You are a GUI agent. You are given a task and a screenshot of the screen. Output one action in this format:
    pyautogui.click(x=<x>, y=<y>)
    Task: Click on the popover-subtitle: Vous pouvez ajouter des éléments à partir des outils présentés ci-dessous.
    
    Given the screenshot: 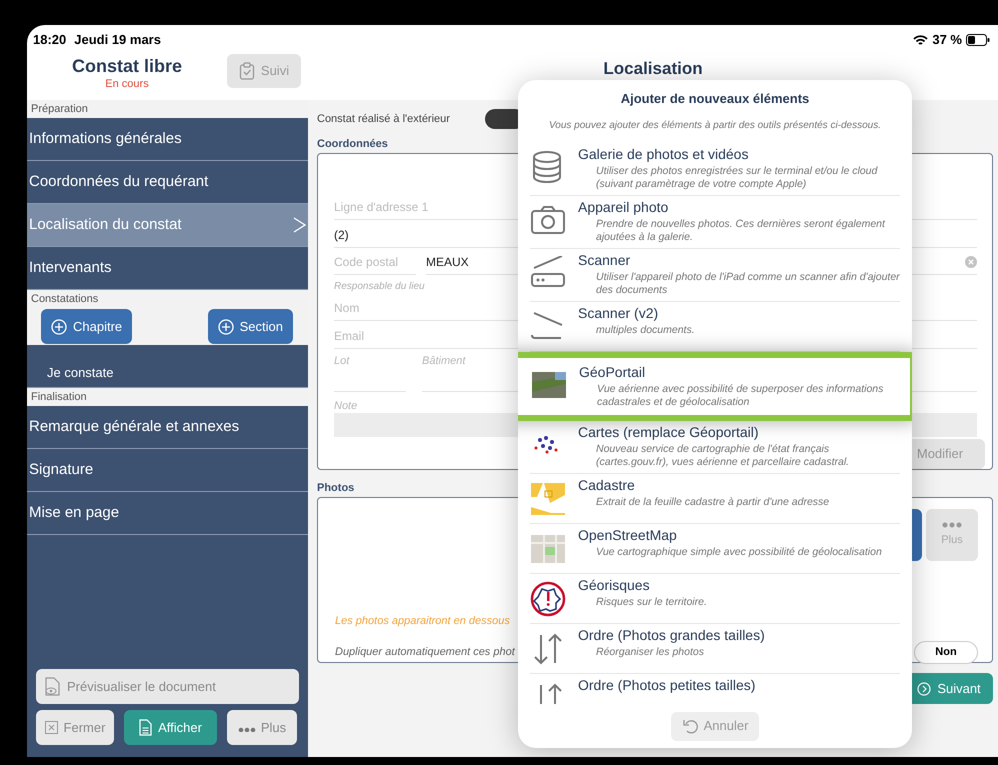 What is the action you would take?
    pyautogui.click(x=715, y=125)
    